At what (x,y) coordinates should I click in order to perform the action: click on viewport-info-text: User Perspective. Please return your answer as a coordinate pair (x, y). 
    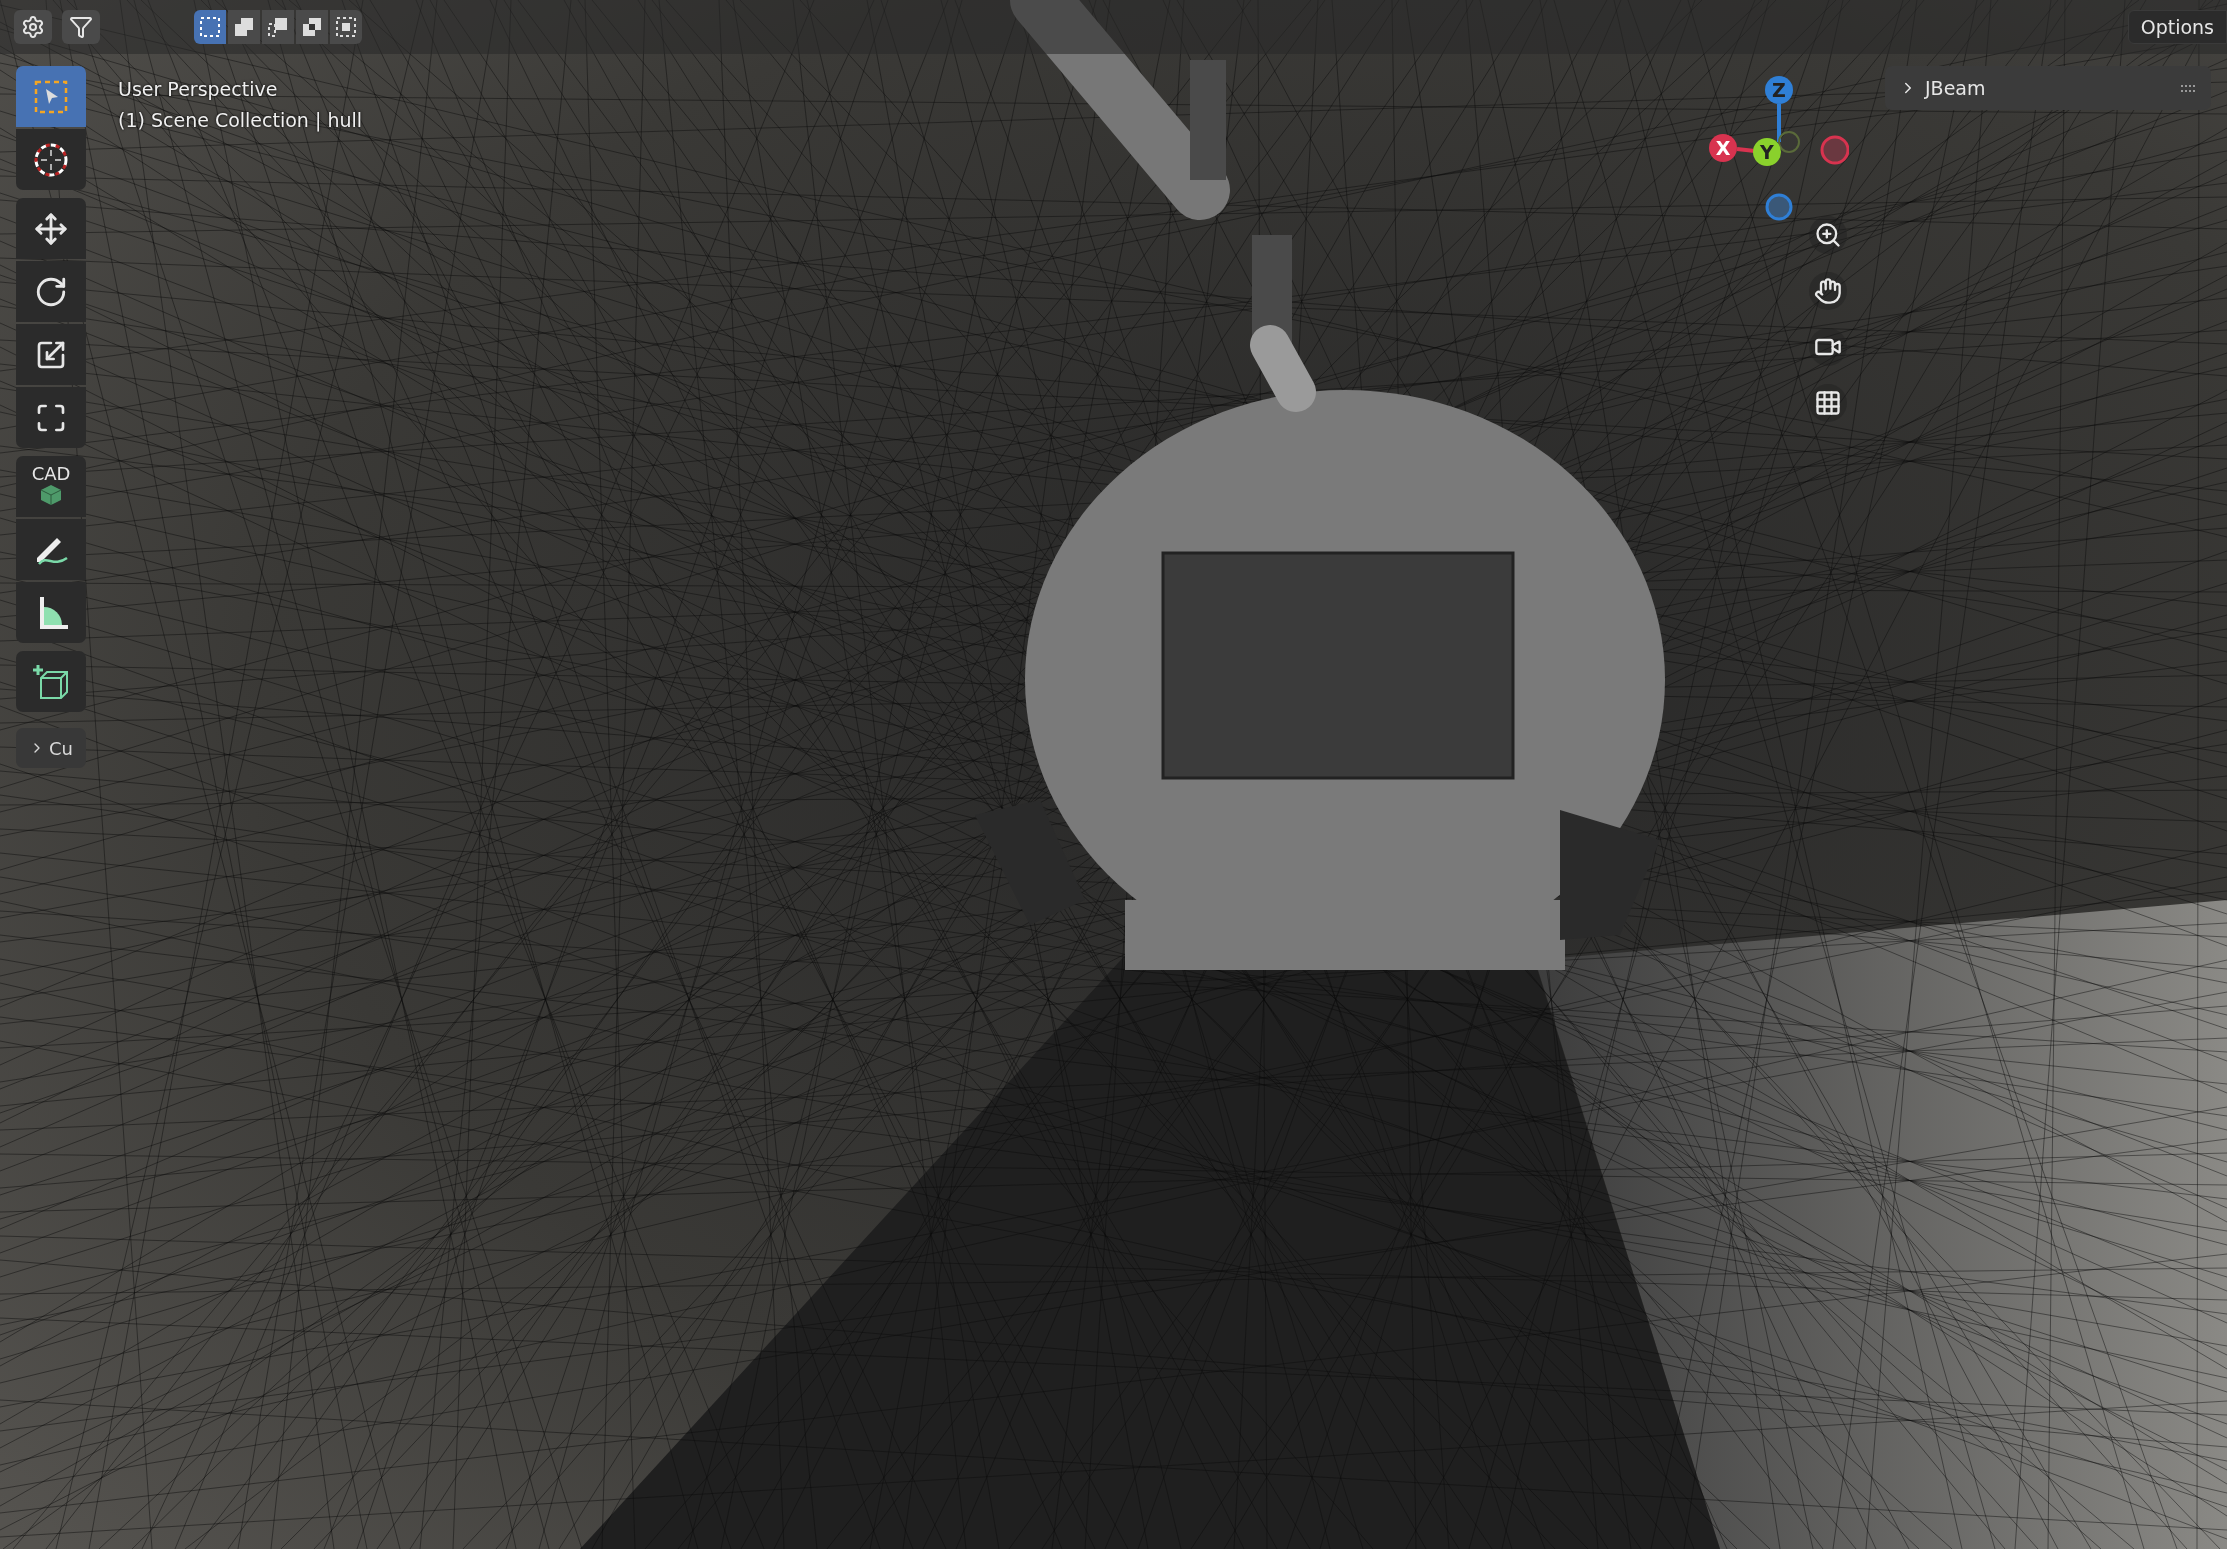
    Looking at the image, I should click on (198, 89).